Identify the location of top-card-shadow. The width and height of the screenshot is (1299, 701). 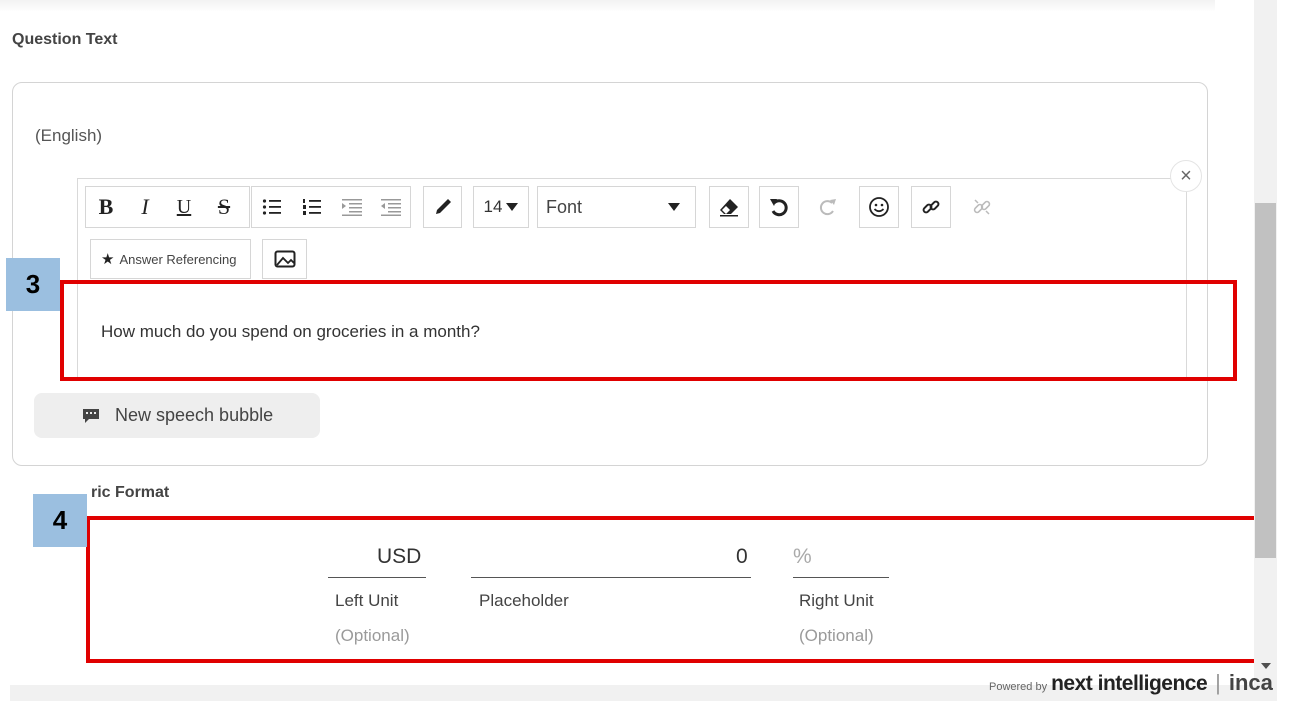
(607, 6).